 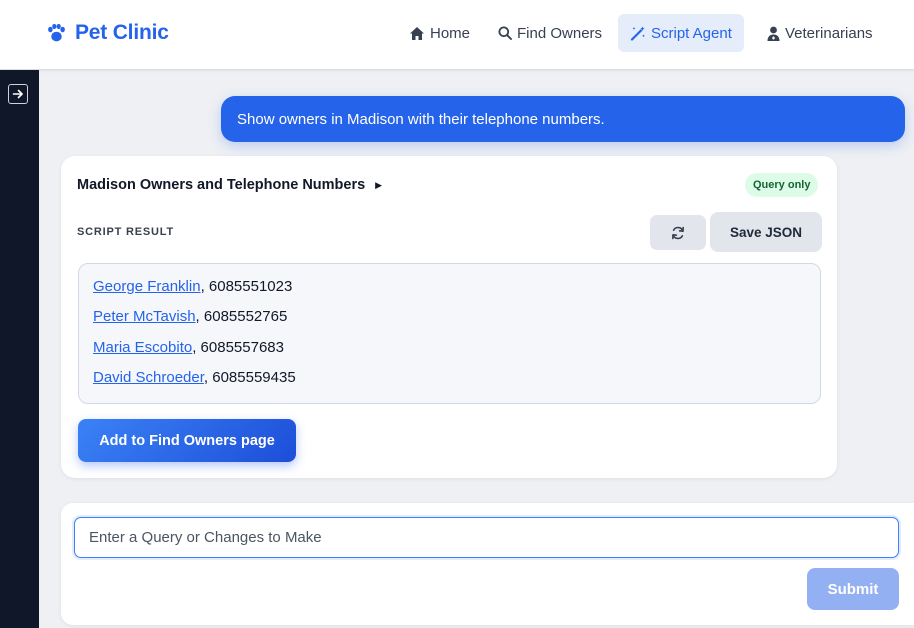 I want to click on search-icon, so click(x=505, y=33).